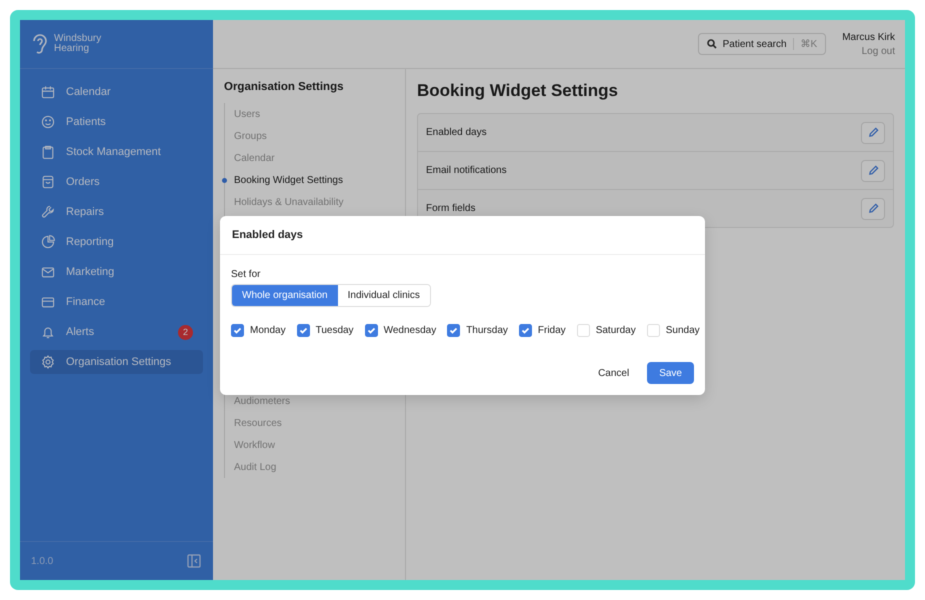  Describe the element at coordinates (335, 330) in the screenshot. I see `checkbox-label: Tuesday` at that location.